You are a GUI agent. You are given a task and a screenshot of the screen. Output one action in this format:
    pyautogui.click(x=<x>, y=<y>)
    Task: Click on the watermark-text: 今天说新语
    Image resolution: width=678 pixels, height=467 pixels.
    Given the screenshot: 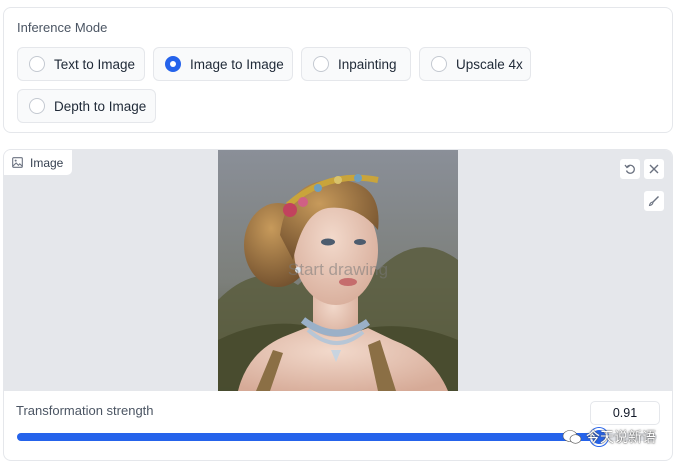 What is the action you would take?
    pyautogui.click(x=621, y=437)
    